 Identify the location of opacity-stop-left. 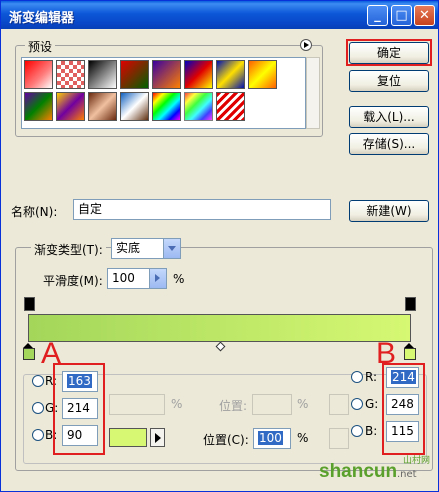
(29, 304).